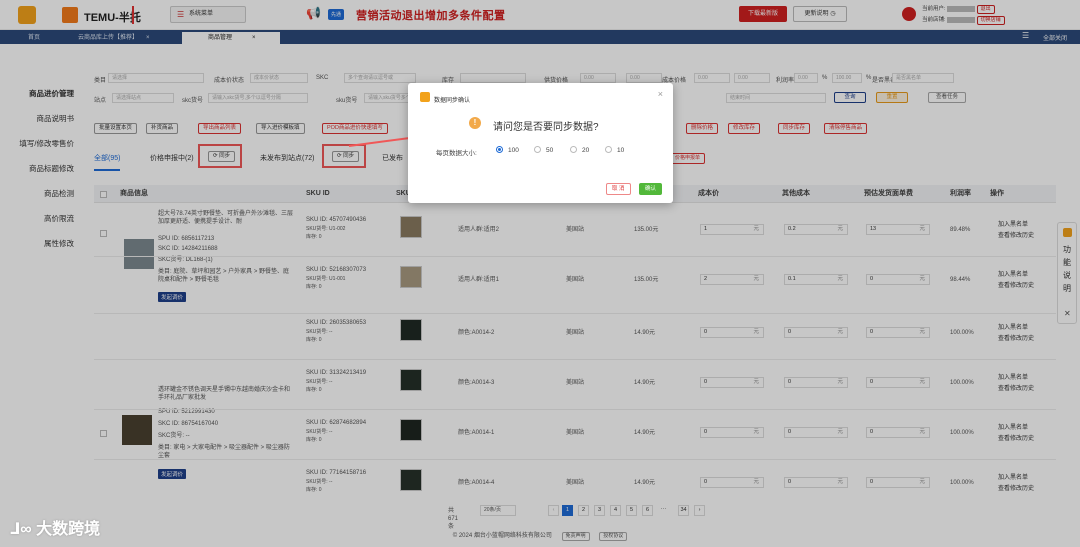 This screenshot has height=547, width=1080. What do you see at coordinates (475, 123) in the screenshot?
I see `warning-icon: !` at bounding box center [475, 123].